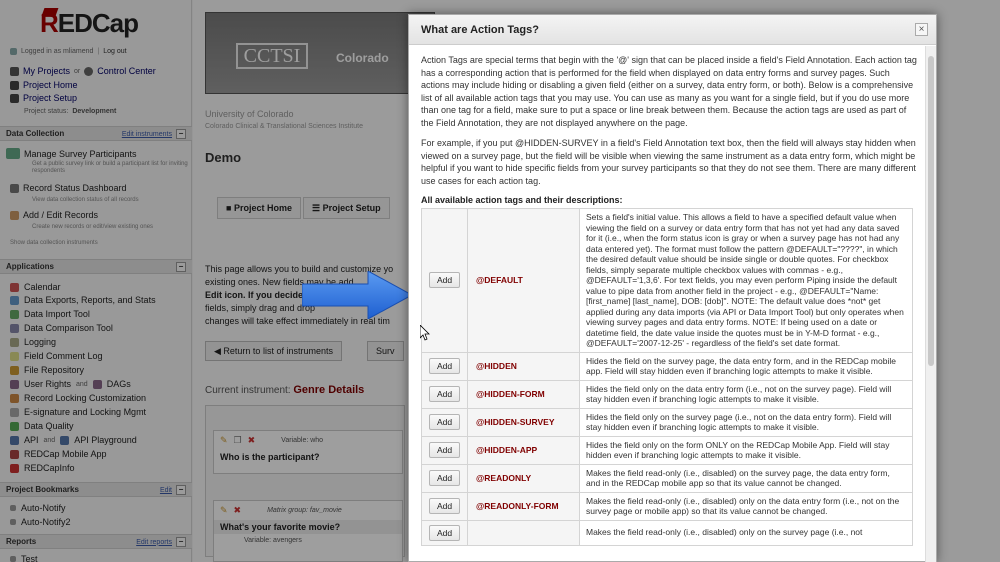  What do you see at coordinates (425, 333) in the screenshot?
I see `mouse-cursor-icon` at bounding box center [425, 333].